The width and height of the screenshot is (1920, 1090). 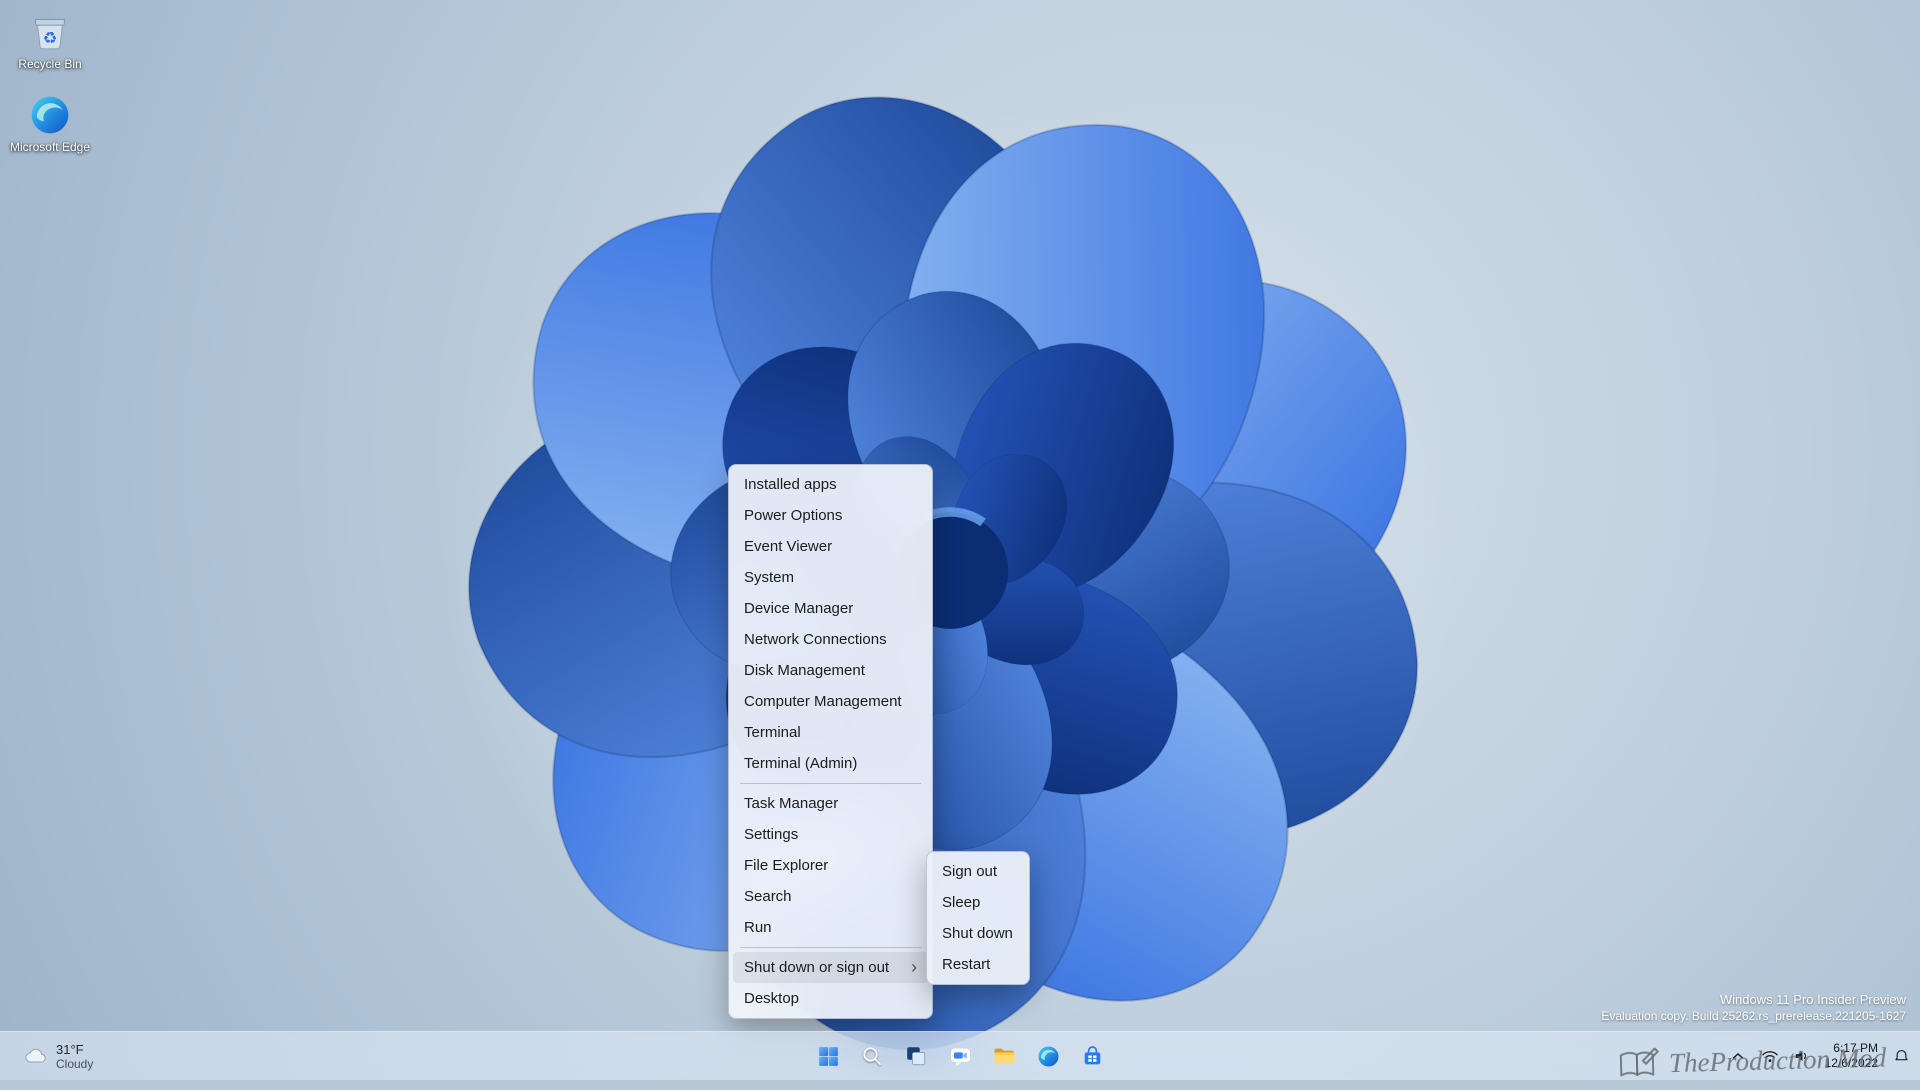 What do you see at coordinates (914, 967) in the screenshot?
I see `chevron-right-icon: ›` at bounding box center [914, 967].